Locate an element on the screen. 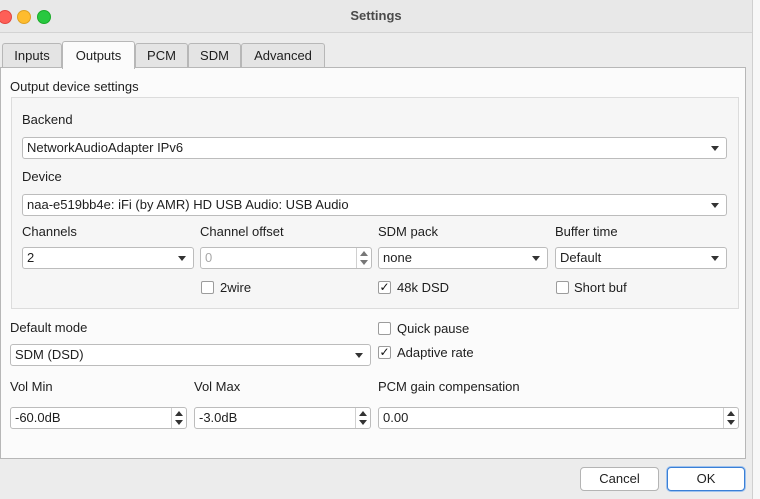  backend-select: NetworkAudioAdapter IPv6 is located at coordinates (374, 148).